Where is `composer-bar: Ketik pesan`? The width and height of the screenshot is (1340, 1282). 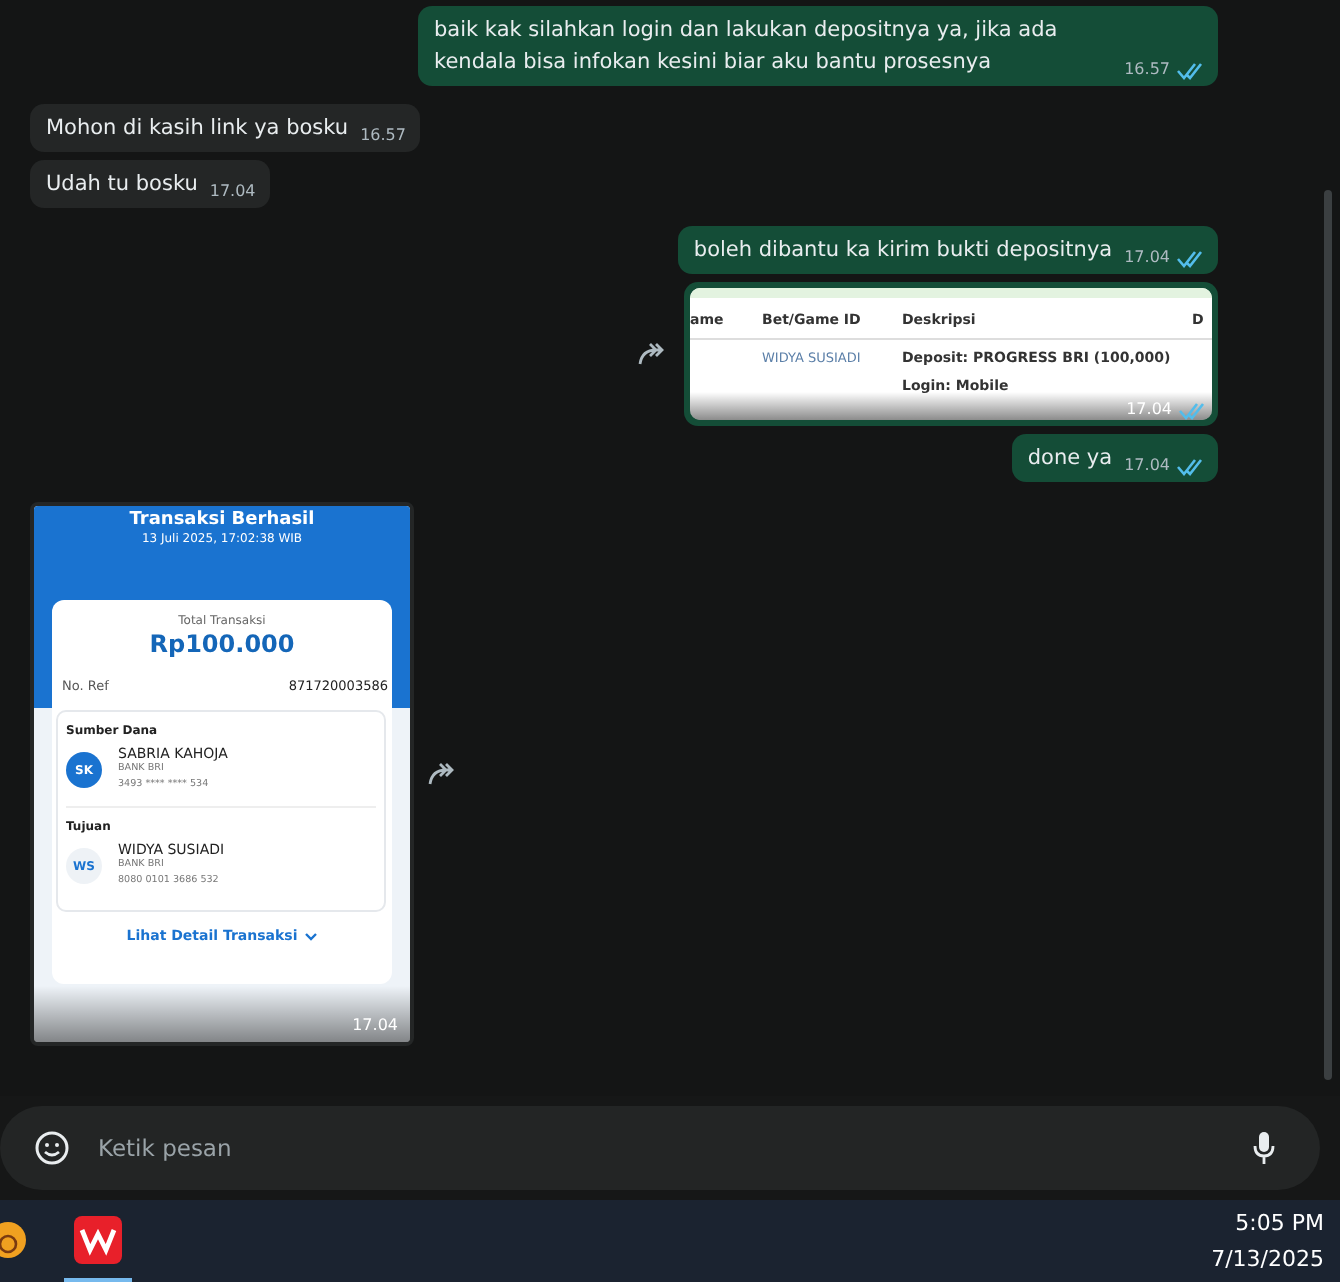
composer-bar: Ketik pesan is located at coordinates (660, 1148).